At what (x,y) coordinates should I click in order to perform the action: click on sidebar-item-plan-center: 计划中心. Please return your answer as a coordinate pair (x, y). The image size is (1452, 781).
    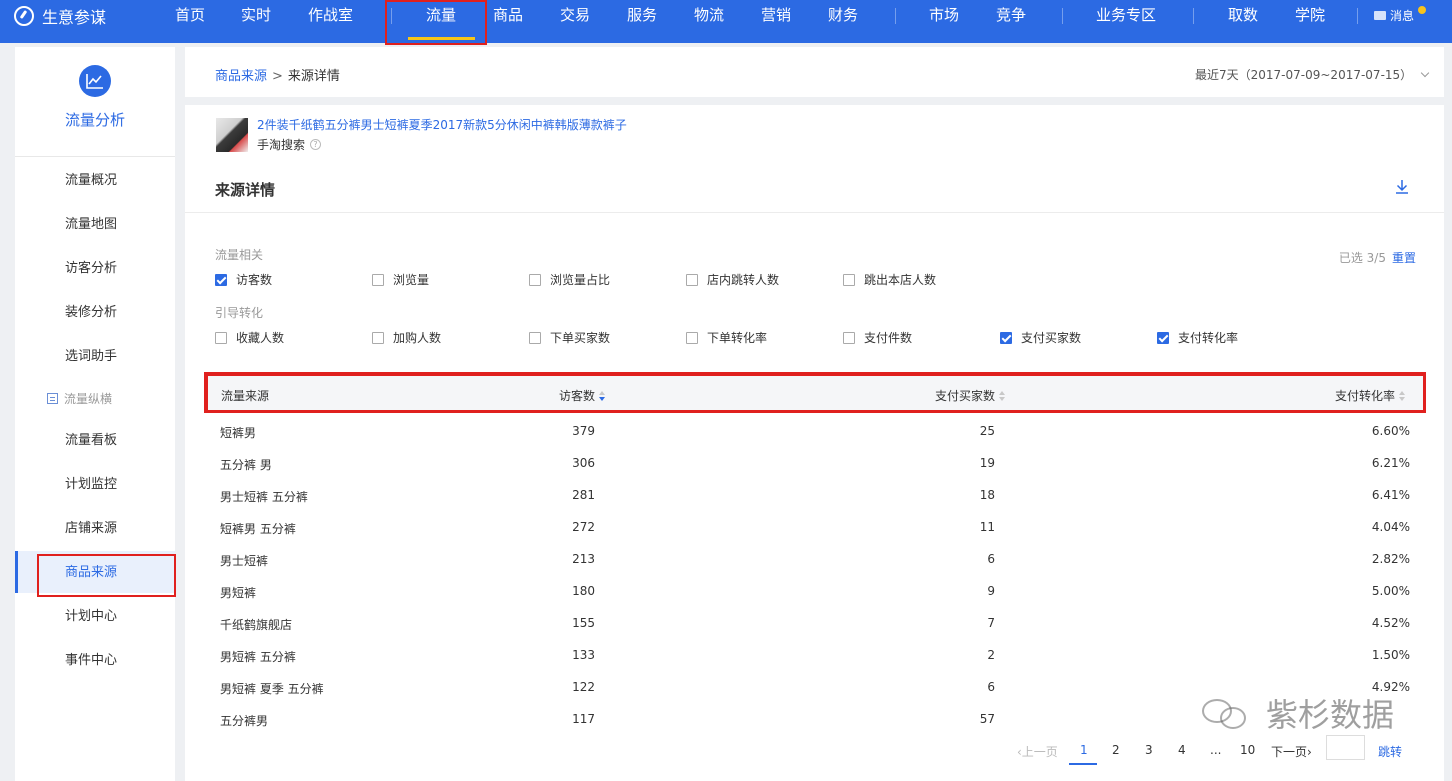
    Looking at the image, I should click on (91, 617).